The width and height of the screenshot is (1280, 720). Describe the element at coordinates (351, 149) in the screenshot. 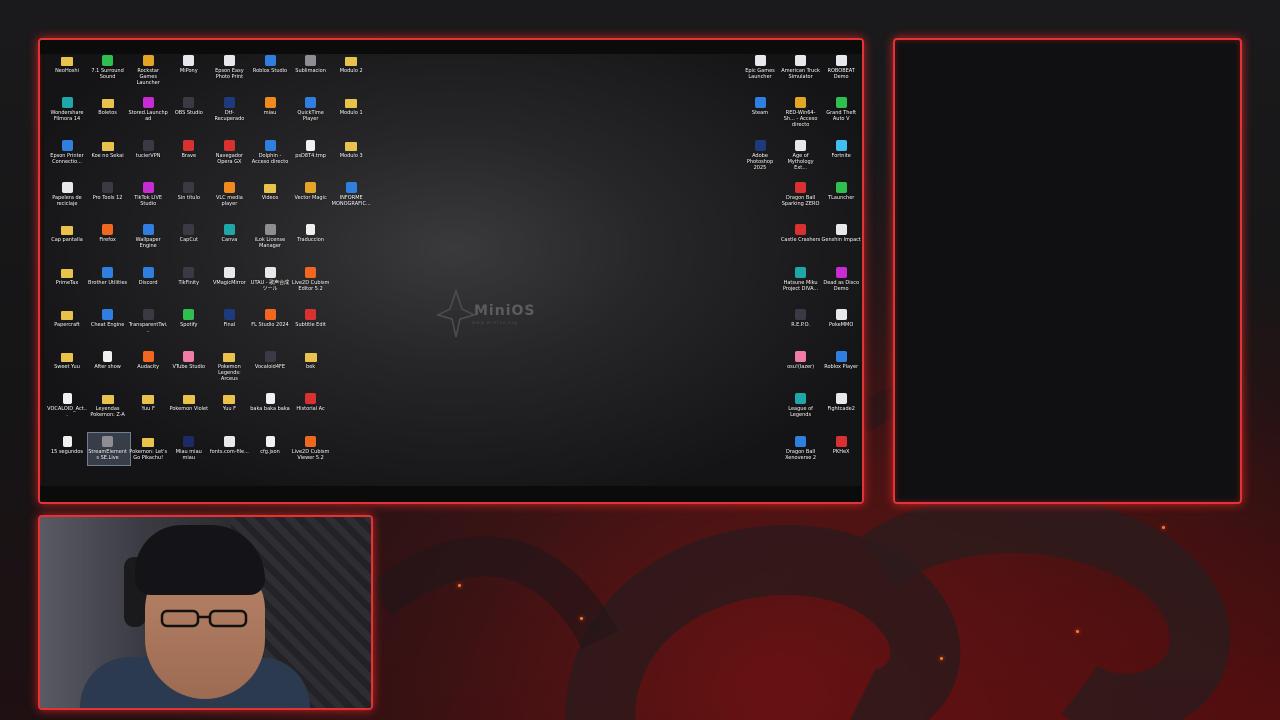

I see `desktop-shortcut-modulo-3: Modulo 3` at that location.